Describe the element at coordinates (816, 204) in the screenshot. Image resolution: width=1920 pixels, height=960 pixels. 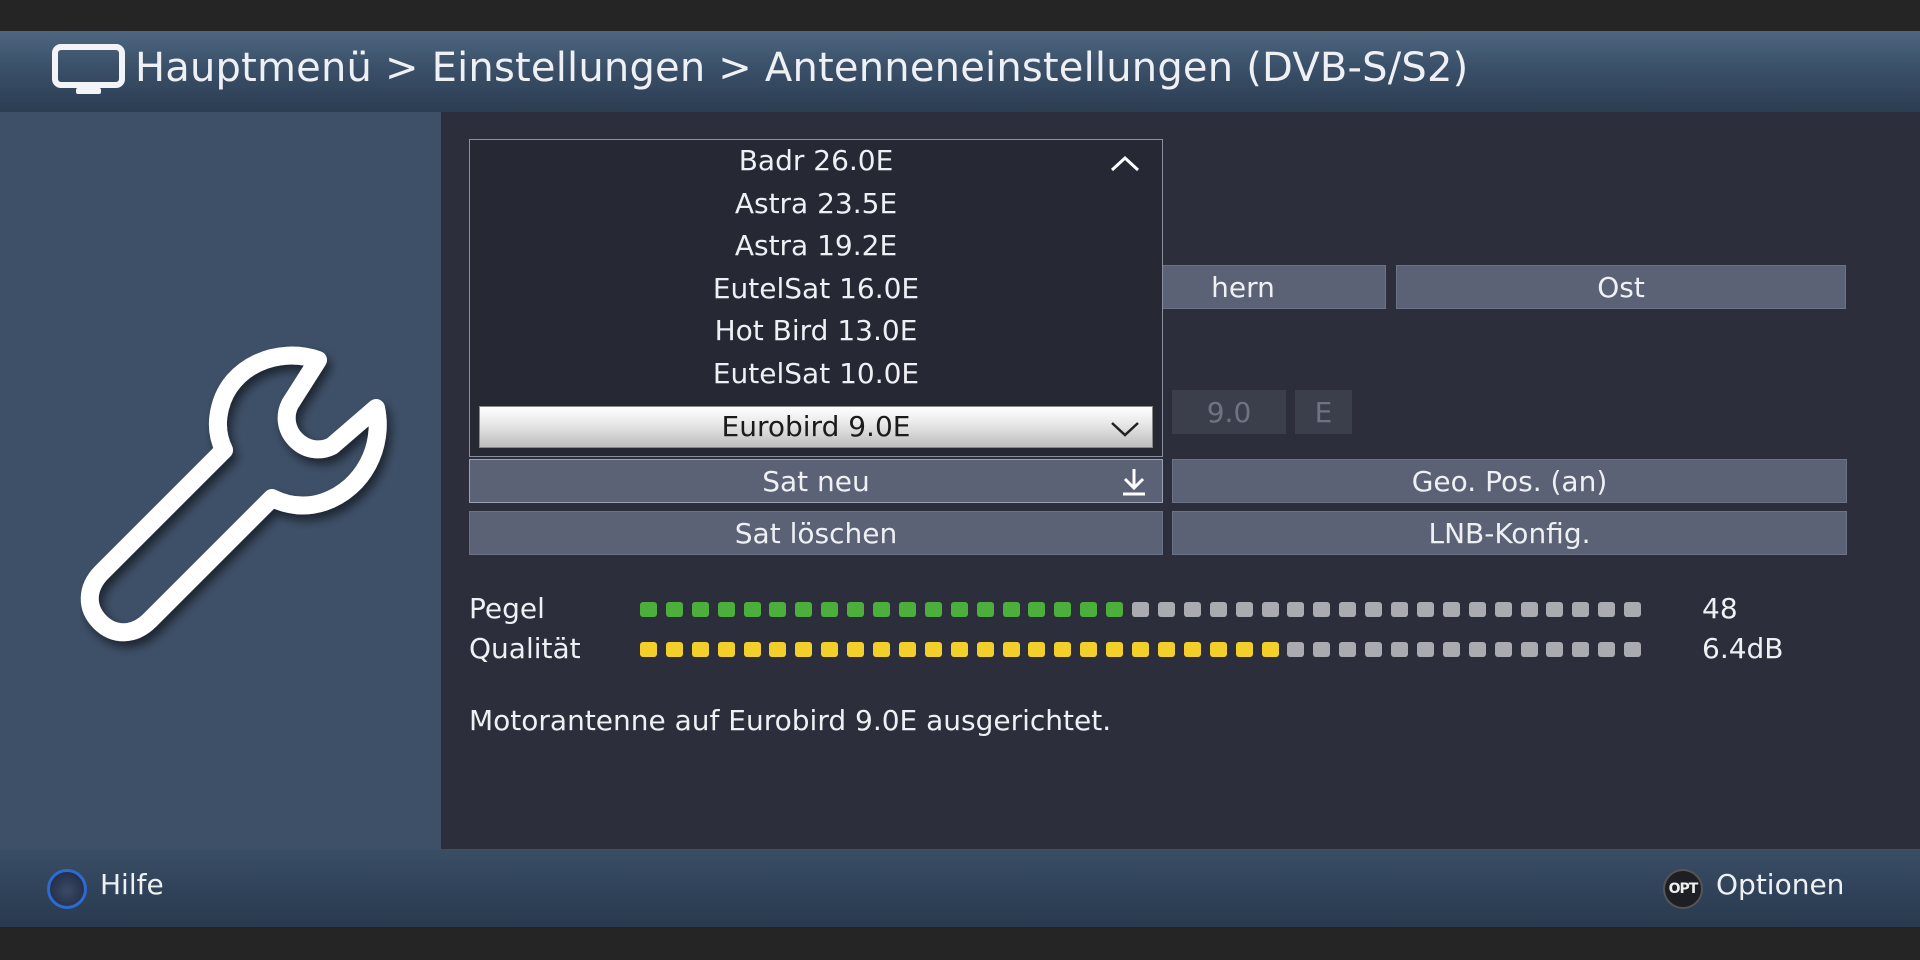
I see `satellite-option: Astra 23.5E` at that location.